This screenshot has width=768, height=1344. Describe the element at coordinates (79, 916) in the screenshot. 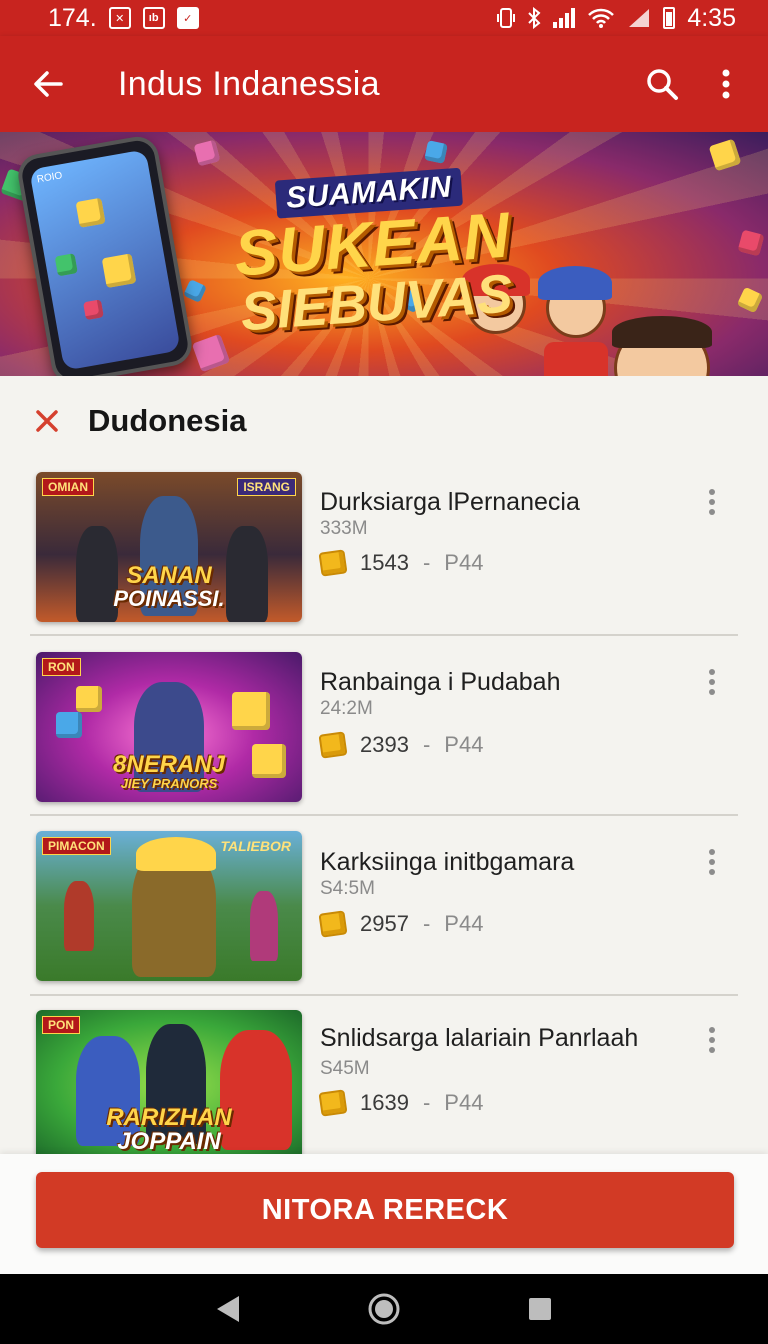

I see `thumbnail-figure` at that location.